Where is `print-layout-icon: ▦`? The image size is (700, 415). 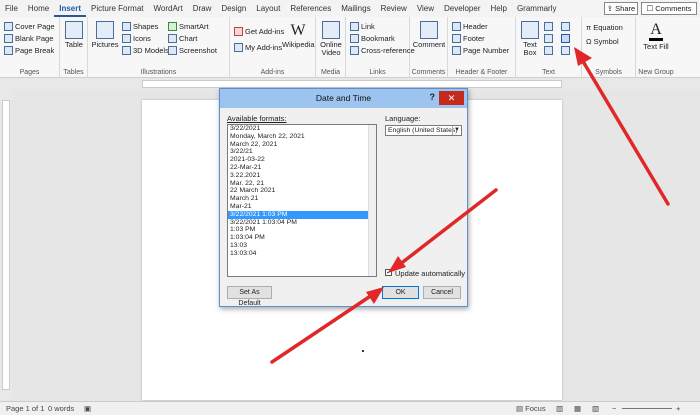 print-layout-icon: ▦ is located at coordinates (577, 408).